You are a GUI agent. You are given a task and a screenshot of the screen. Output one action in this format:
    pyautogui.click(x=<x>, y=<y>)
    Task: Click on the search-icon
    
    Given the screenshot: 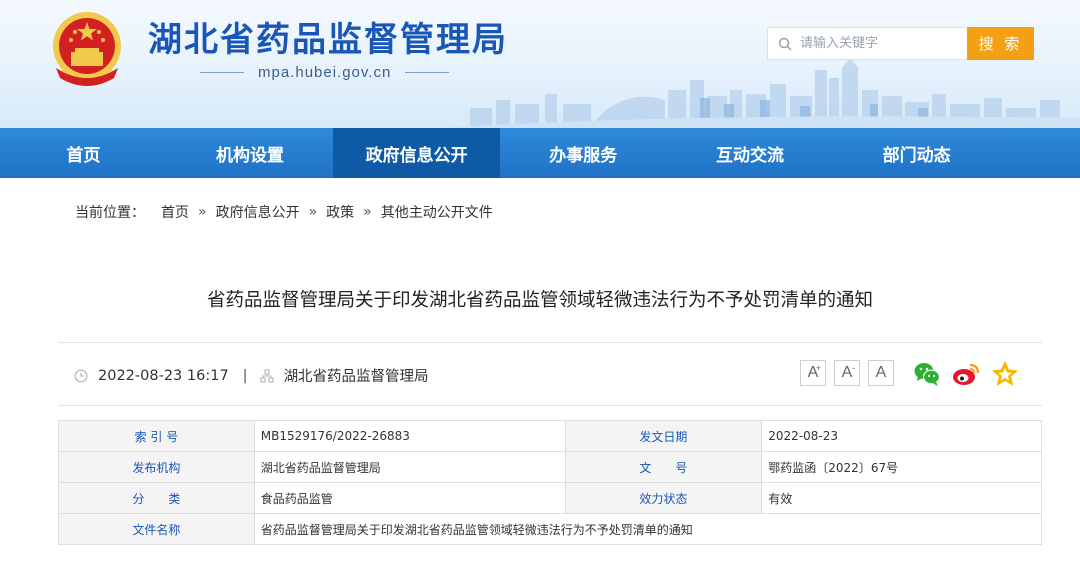 What is the action you would take?
    pyautogui.click(x=785, y=44)
    